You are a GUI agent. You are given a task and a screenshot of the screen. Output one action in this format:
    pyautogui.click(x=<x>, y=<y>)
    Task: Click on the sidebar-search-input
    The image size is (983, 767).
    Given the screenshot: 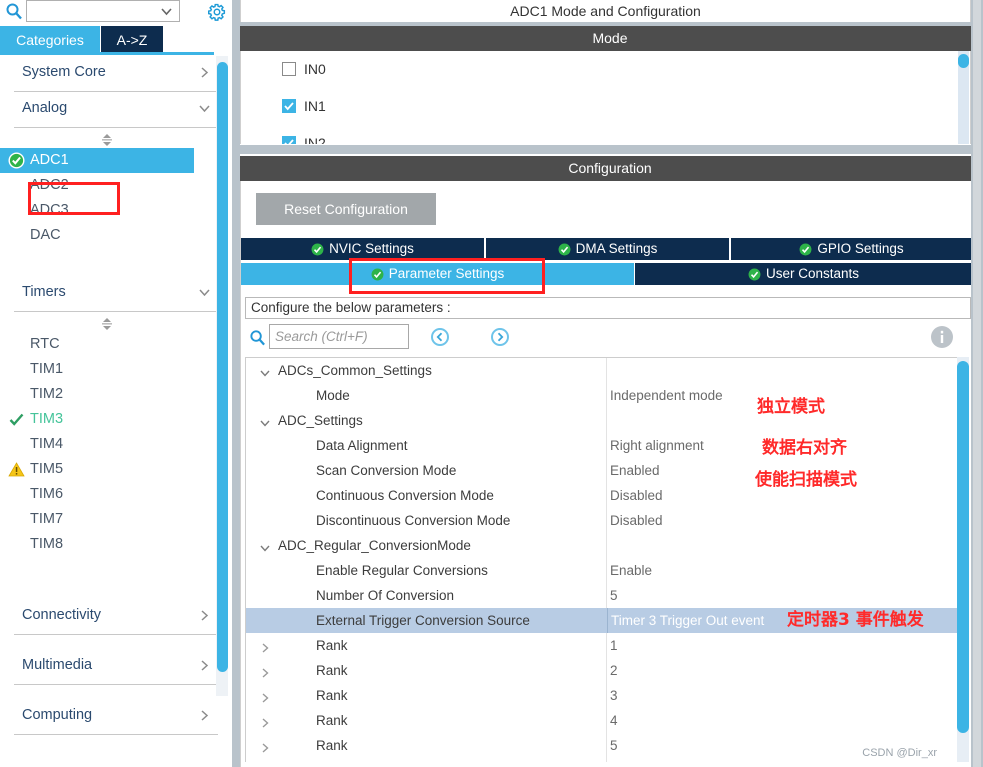 What is the action you would take?
    pyautogui.click(x=103, y=11)
    